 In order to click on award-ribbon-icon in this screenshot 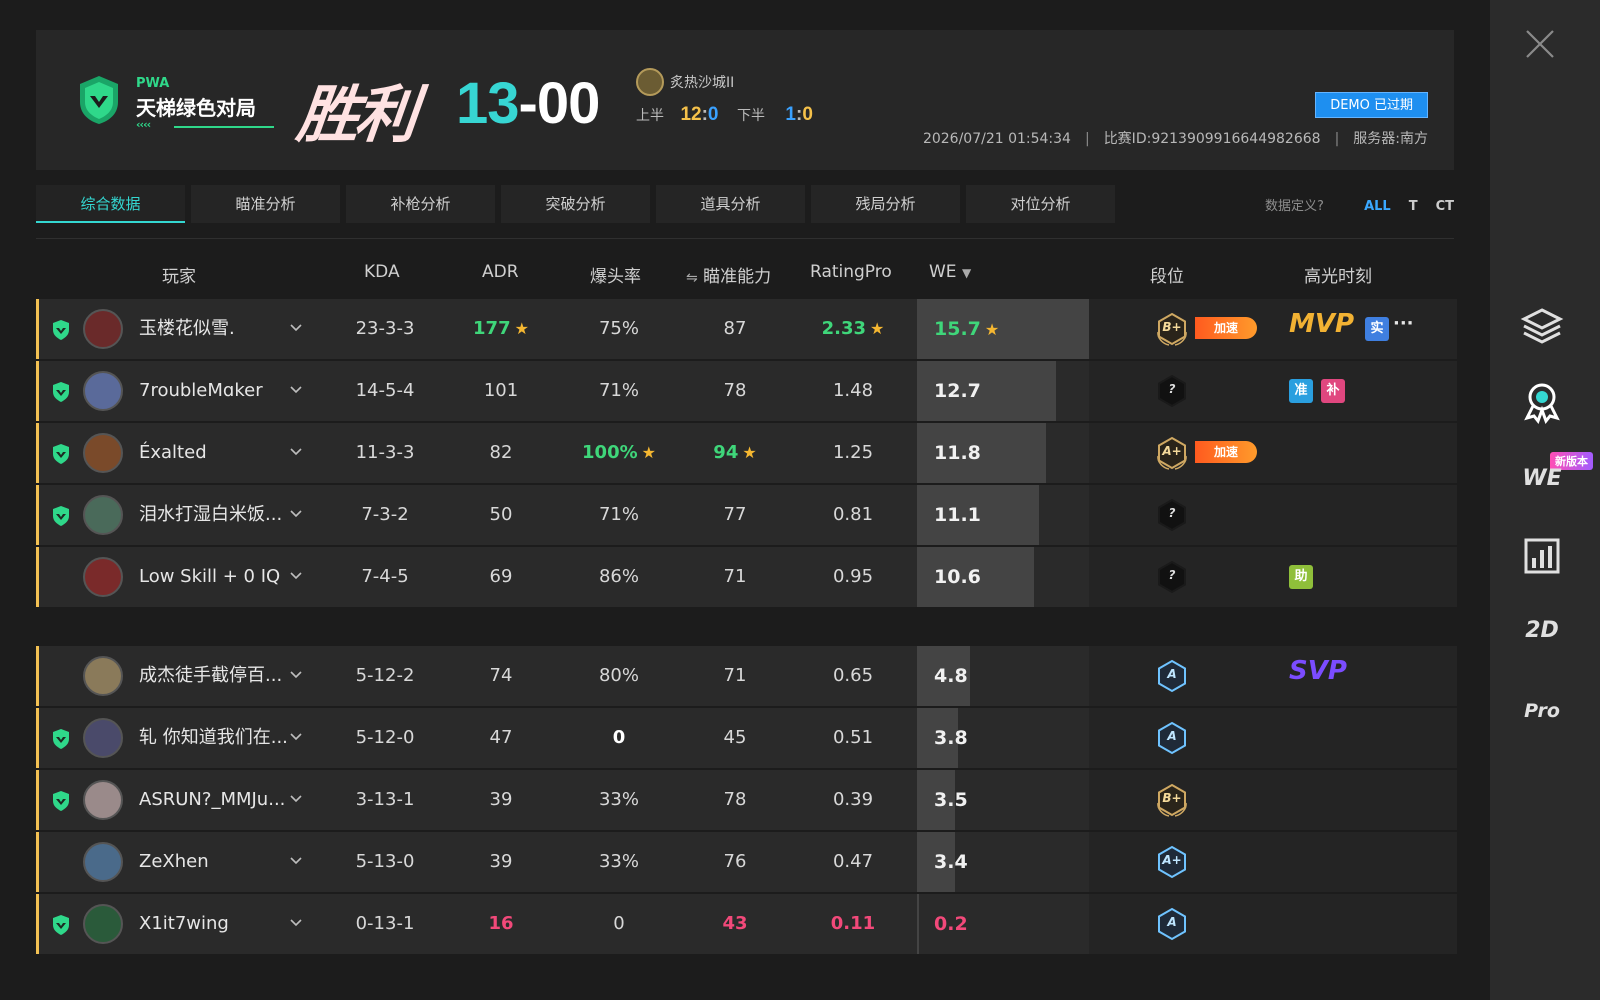, I will do `click(1542, 402)`.